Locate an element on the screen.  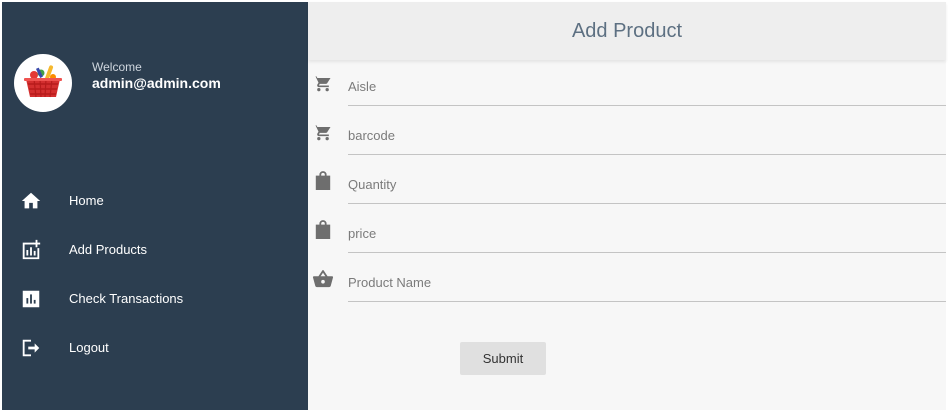
page-title: Add Product is located at coordinates (627, 30).